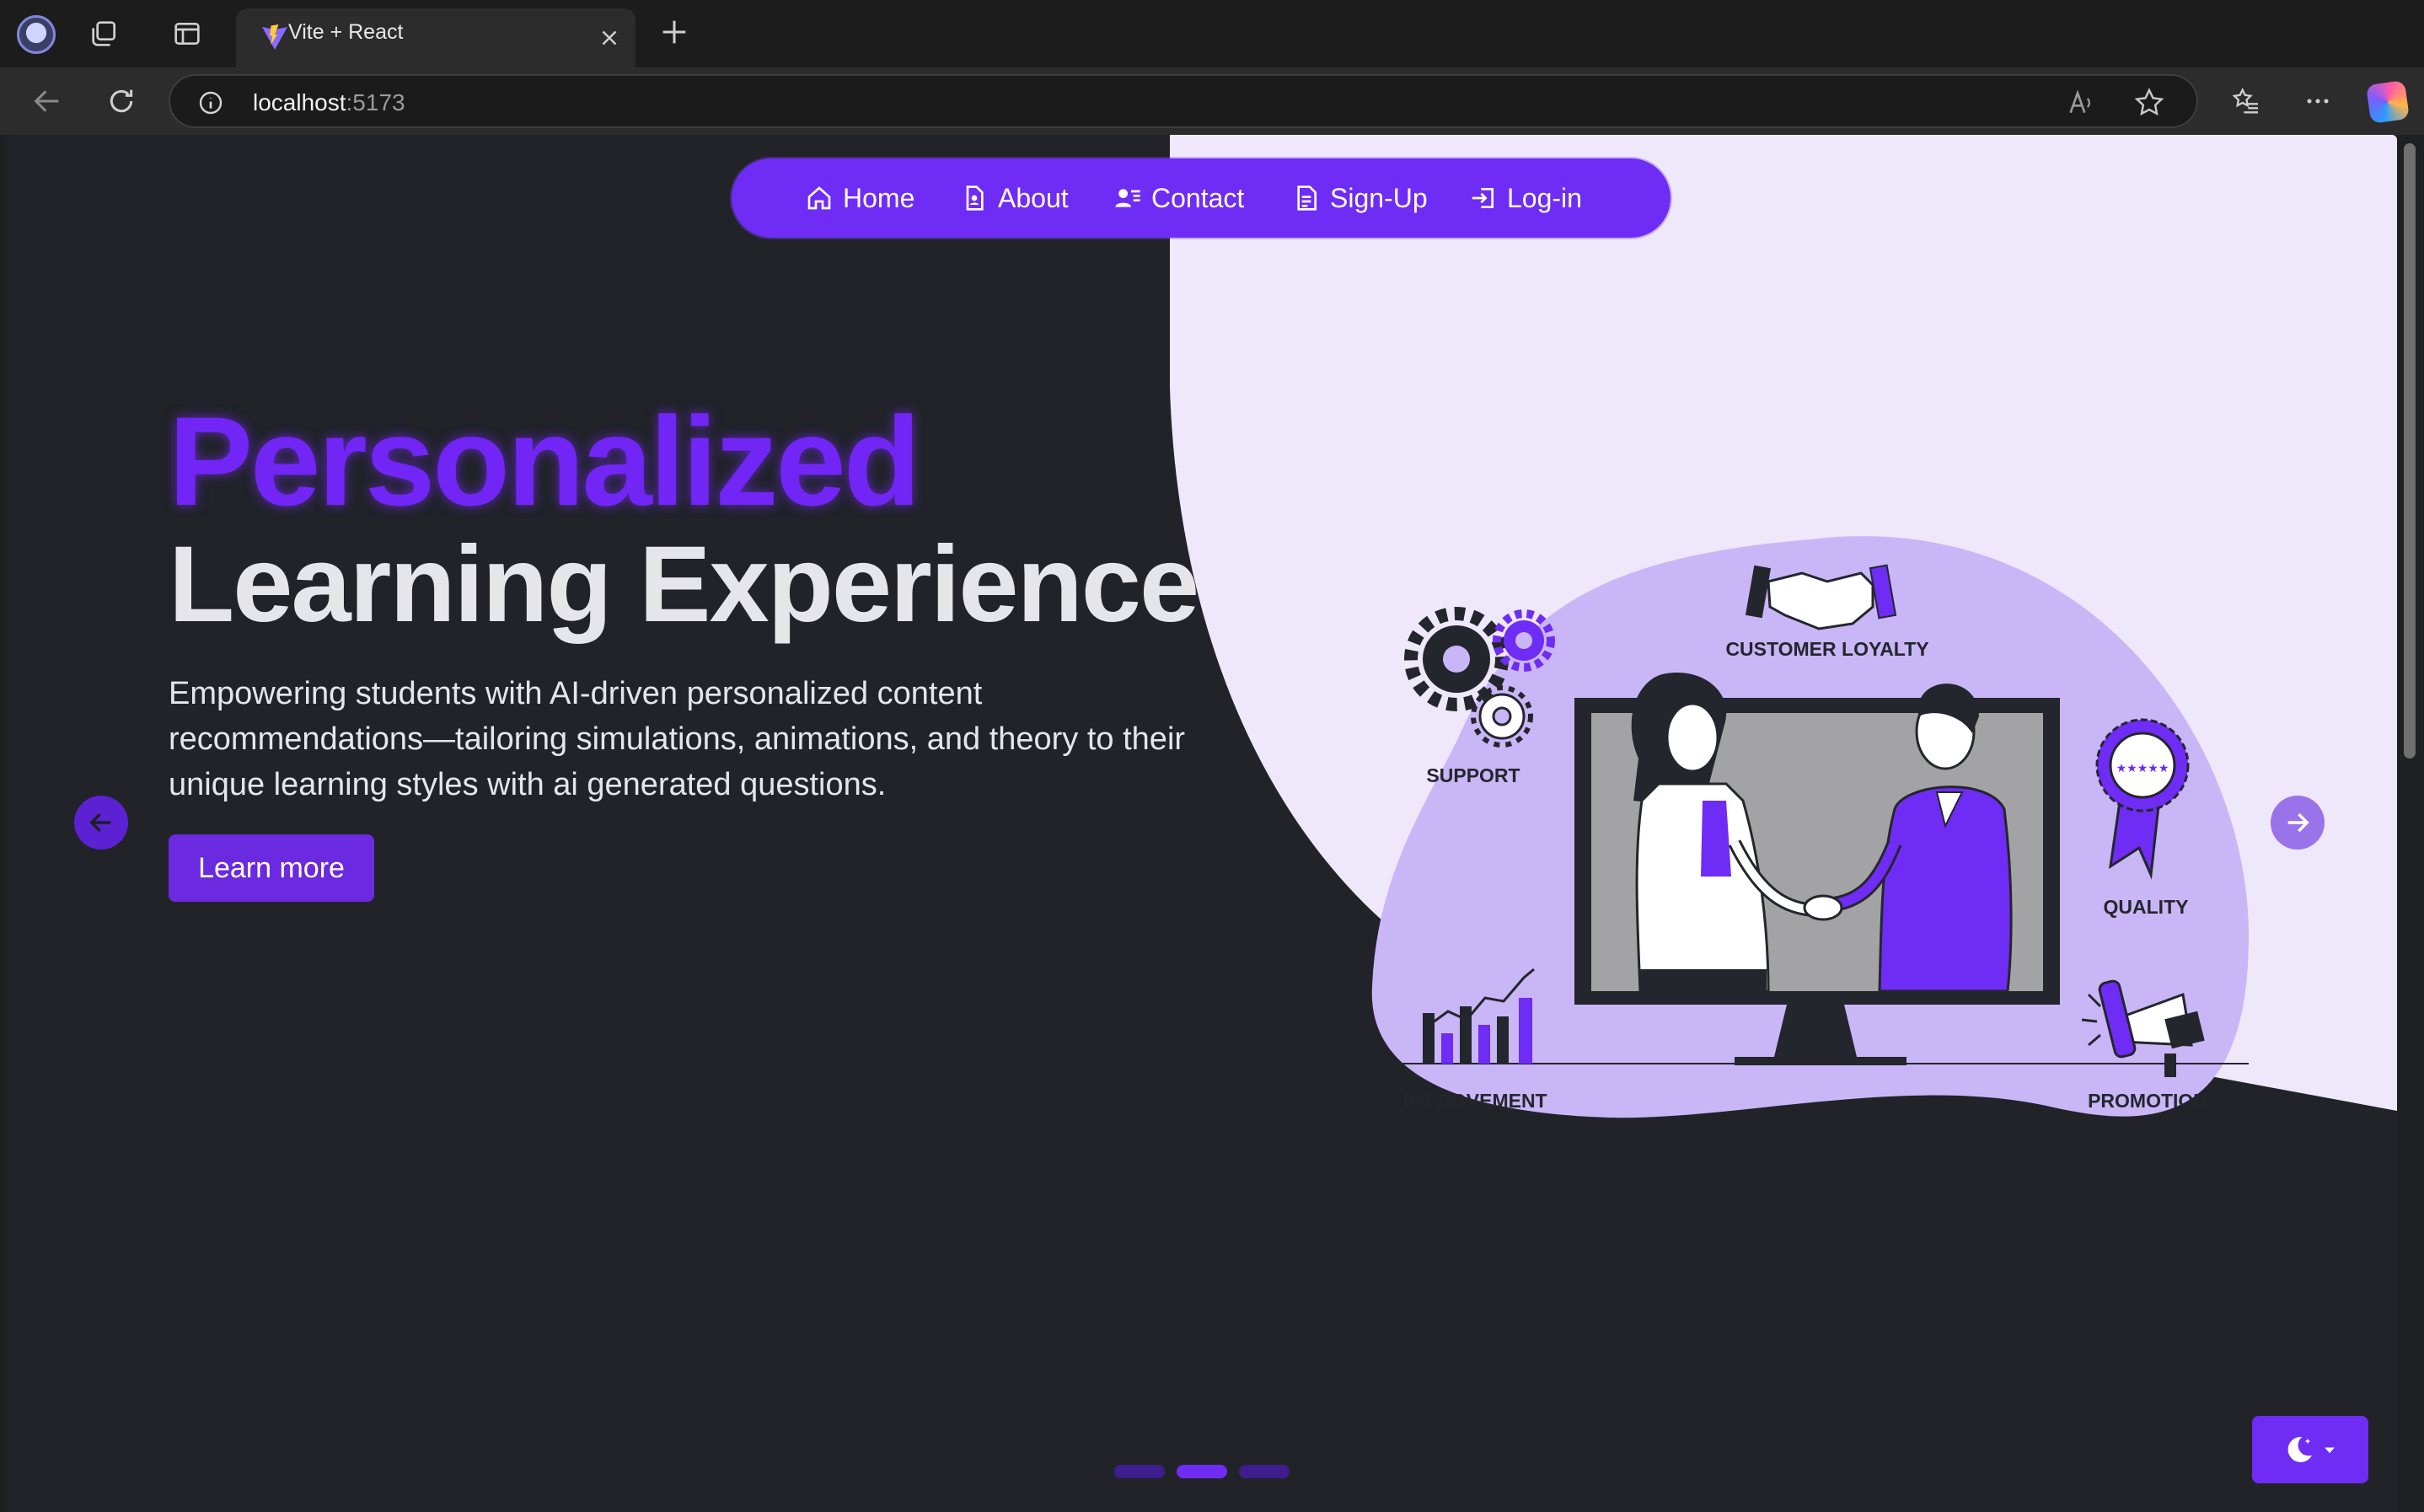 This screenshot has height=1512, width=2424. Describe the element at coordinates (2318, 101) in the screenshot. I see `more-options-icon` at that location.